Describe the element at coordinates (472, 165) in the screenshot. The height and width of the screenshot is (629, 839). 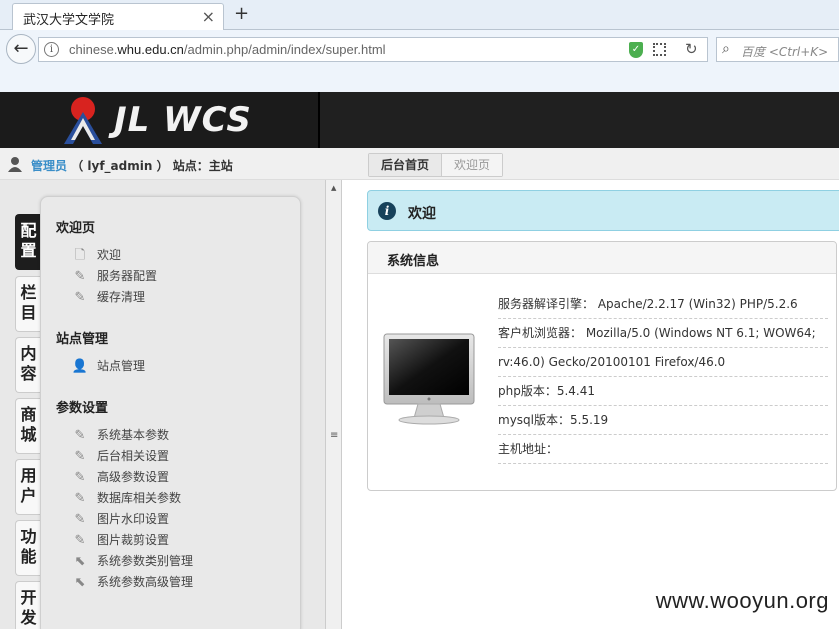
I see `breadcrumb-current: 欢迎页` at that location.